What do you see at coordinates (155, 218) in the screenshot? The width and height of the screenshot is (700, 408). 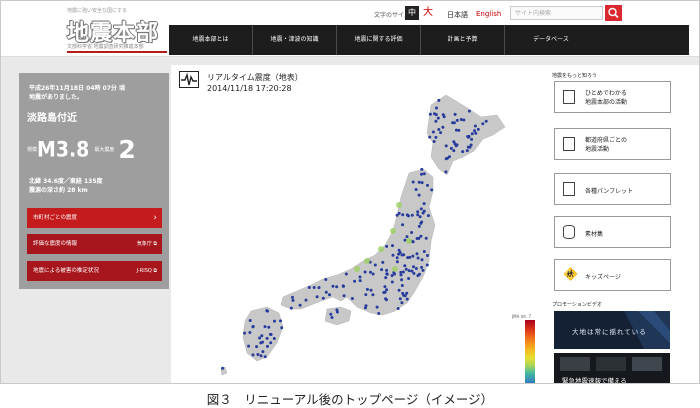 I see `chevron-right-icon: ›` at bounding box center [155, 218].